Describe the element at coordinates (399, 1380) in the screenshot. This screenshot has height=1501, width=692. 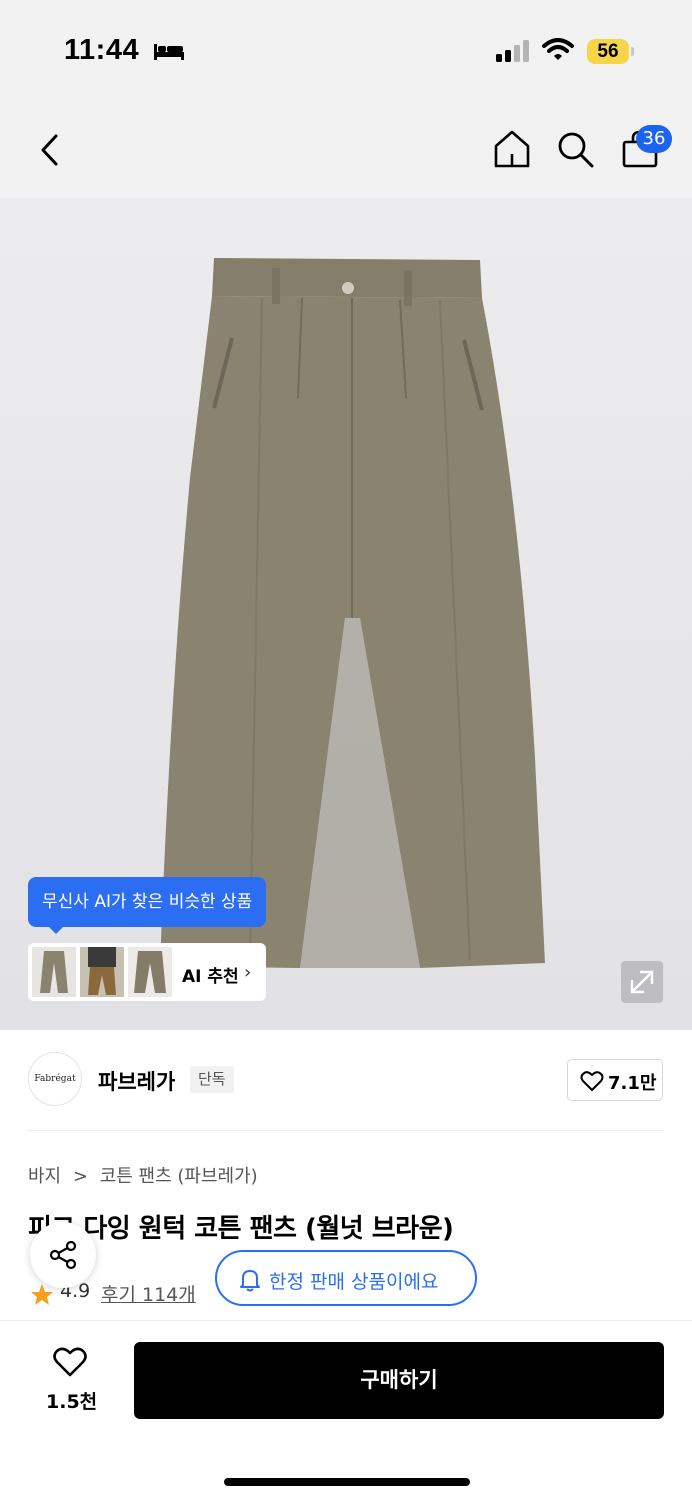
I see `buy-button: 구매하기` at that location.